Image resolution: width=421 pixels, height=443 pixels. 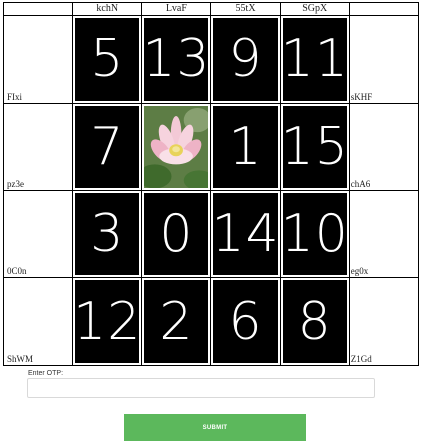 I want to click on column-header: 55tX, so click(x=245, y=9).